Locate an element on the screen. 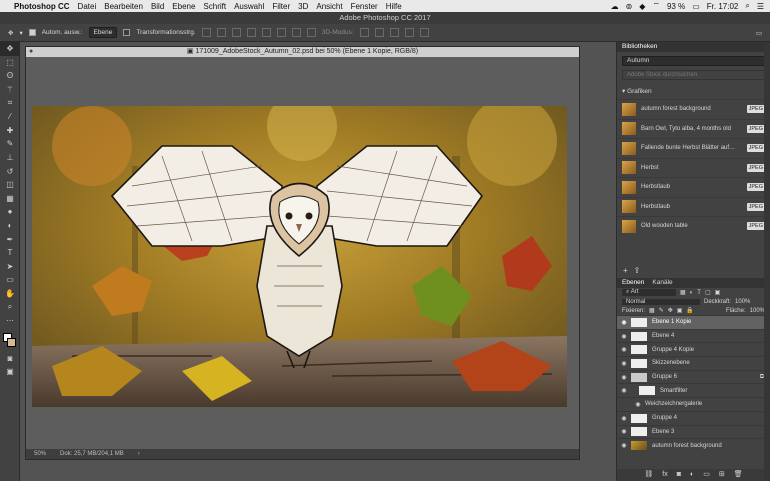 The width and height of the screenshot is (770, 481). menu-bild: Bild is located at coordinates (157, 6).